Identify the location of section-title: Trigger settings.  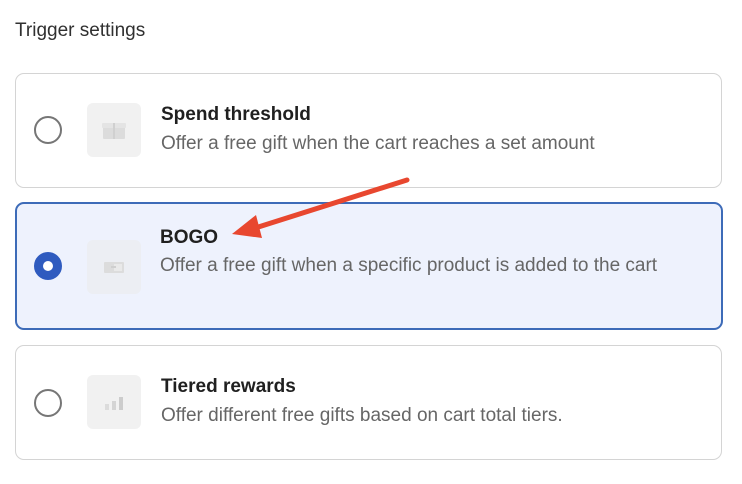
(80, 30).